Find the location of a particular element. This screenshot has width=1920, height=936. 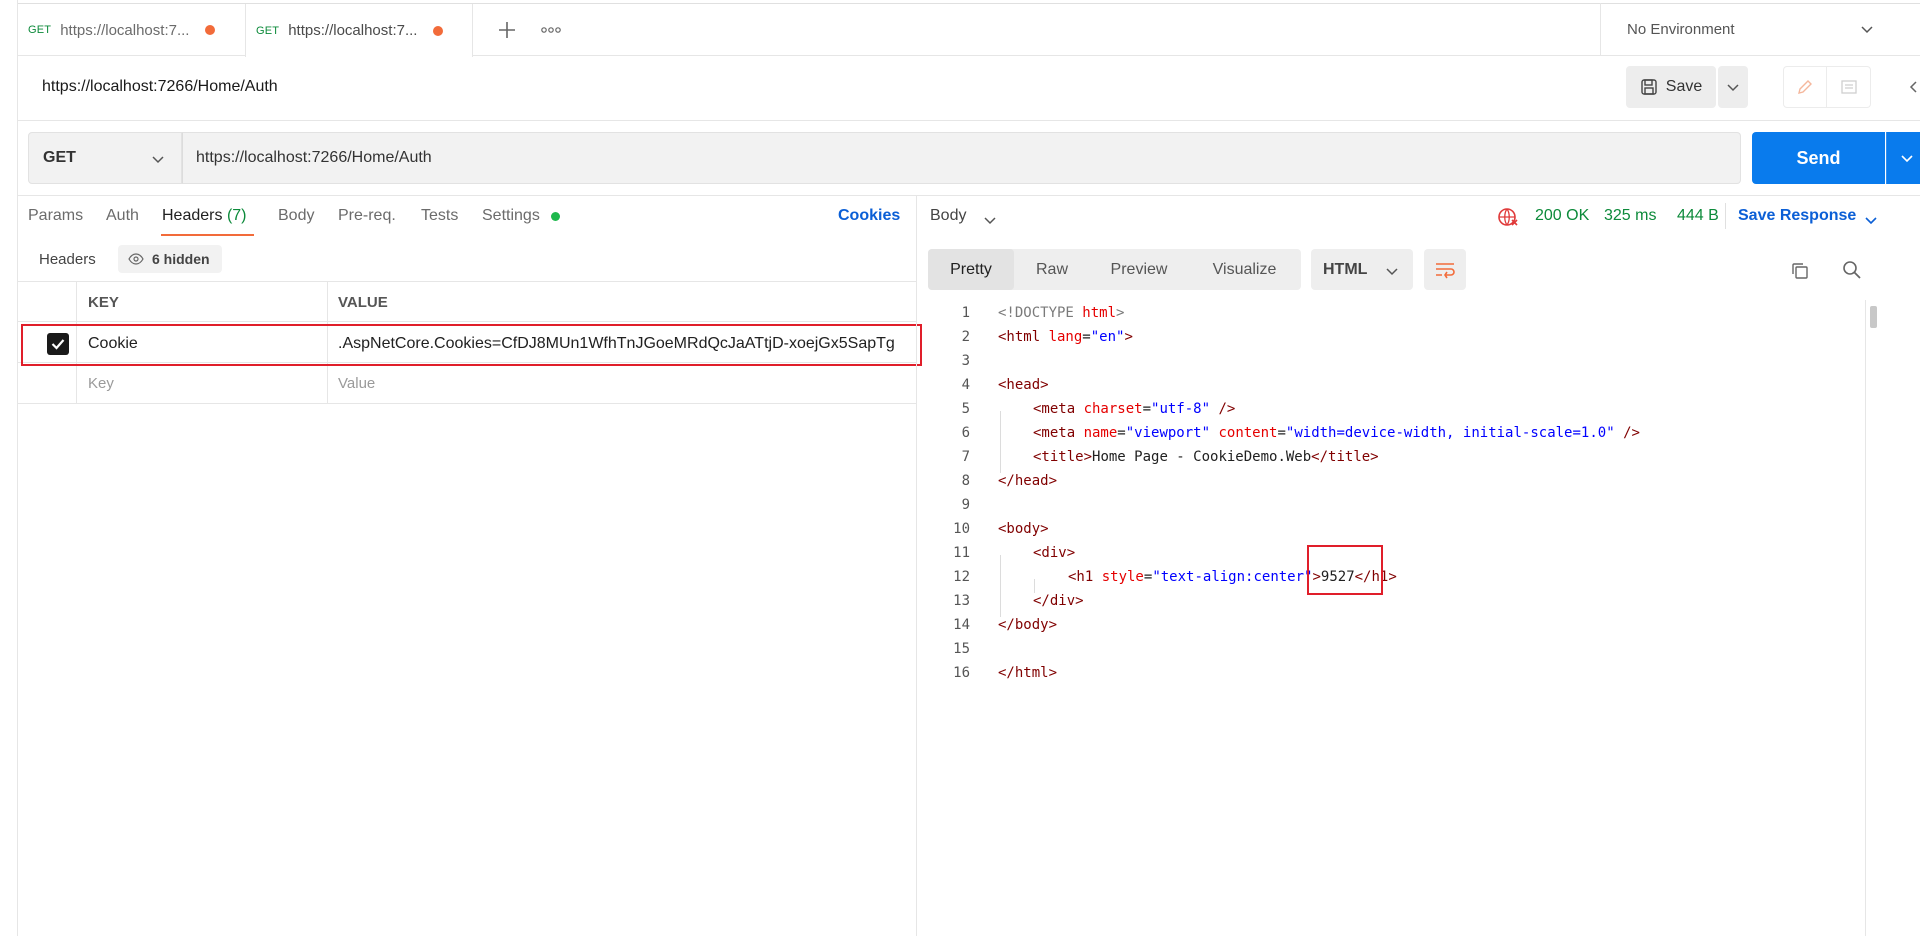

unsaved-dot is located at coordinates (438, 30).